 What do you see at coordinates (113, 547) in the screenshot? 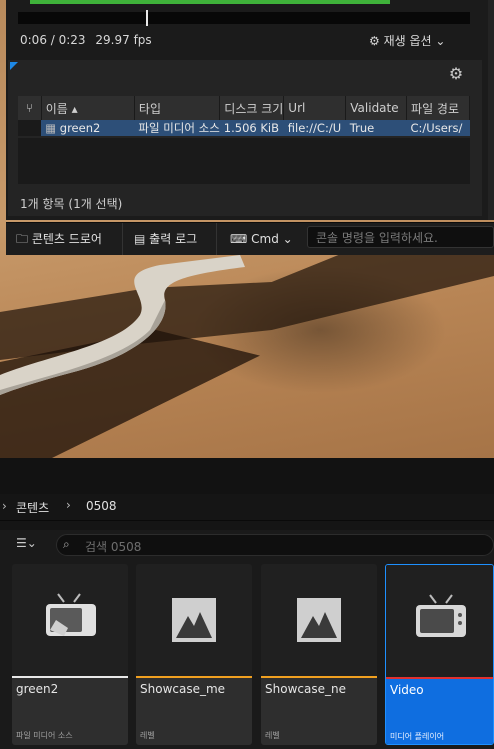
I see `search-placeholder: 검색 0508` at bounding box center [113, 547].